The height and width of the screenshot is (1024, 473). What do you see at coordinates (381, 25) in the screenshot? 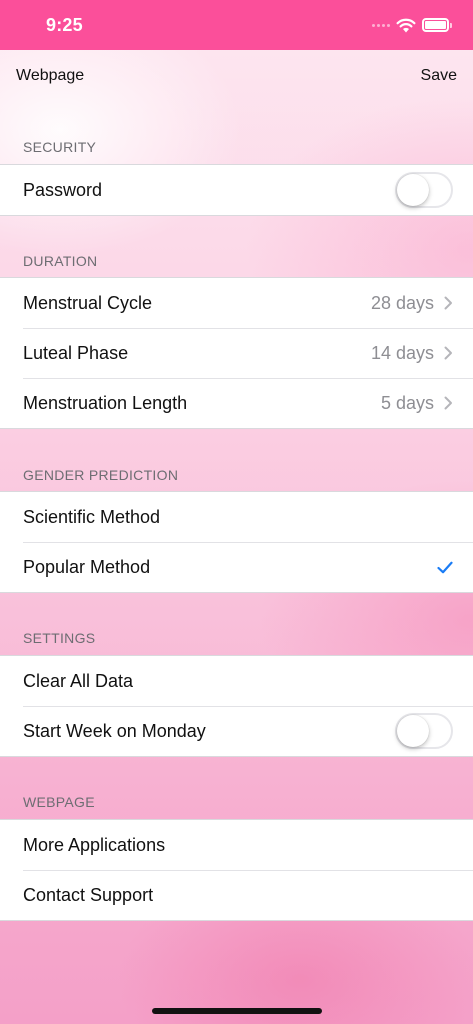
I see `cellular-signal-icon` at bounding box center [381, 25].